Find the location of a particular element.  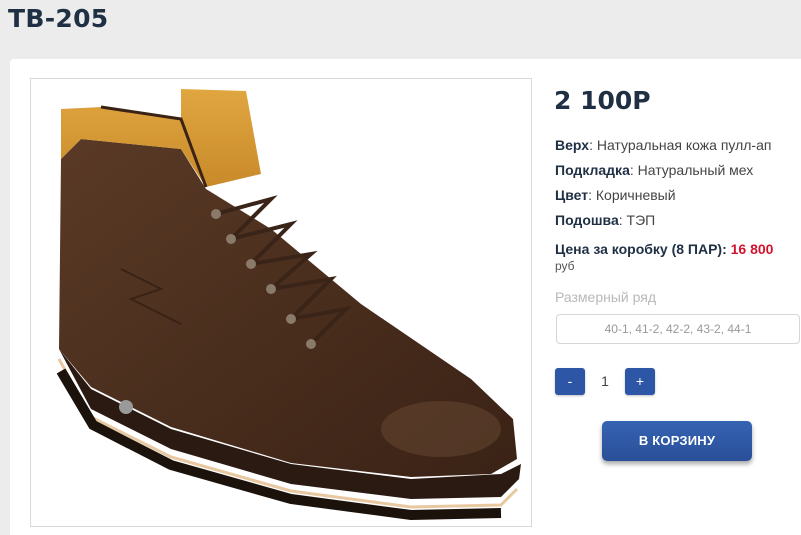

product-price: 2 100Р is located at coordinates (602, 100).